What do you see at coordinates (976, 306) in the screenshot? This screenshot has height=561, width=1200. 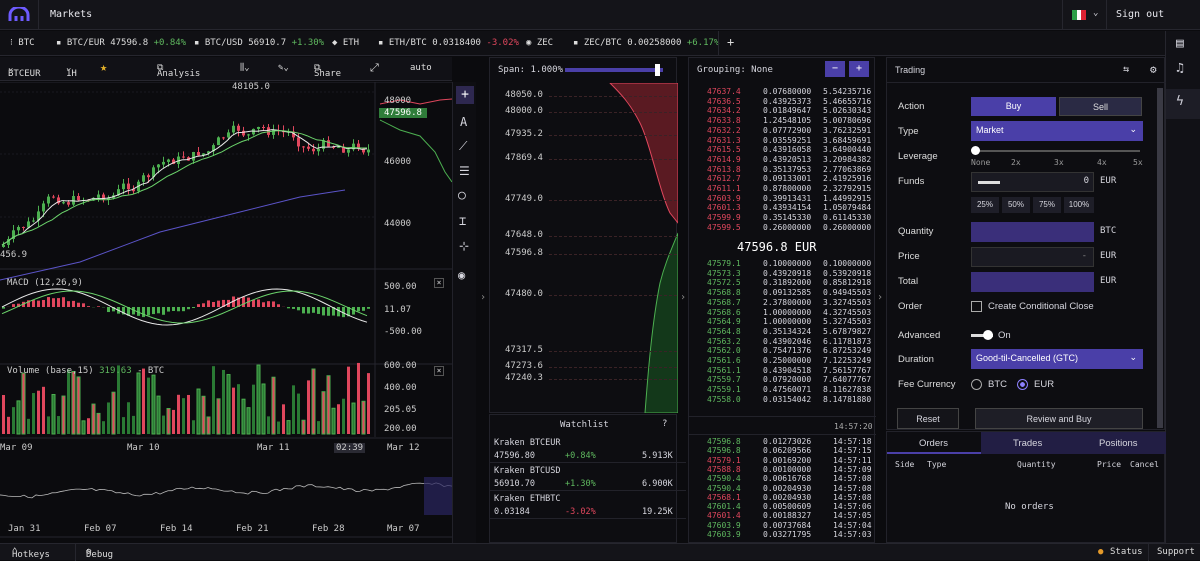 I see `conditional-checkbox` at bounding box center [976, 306].